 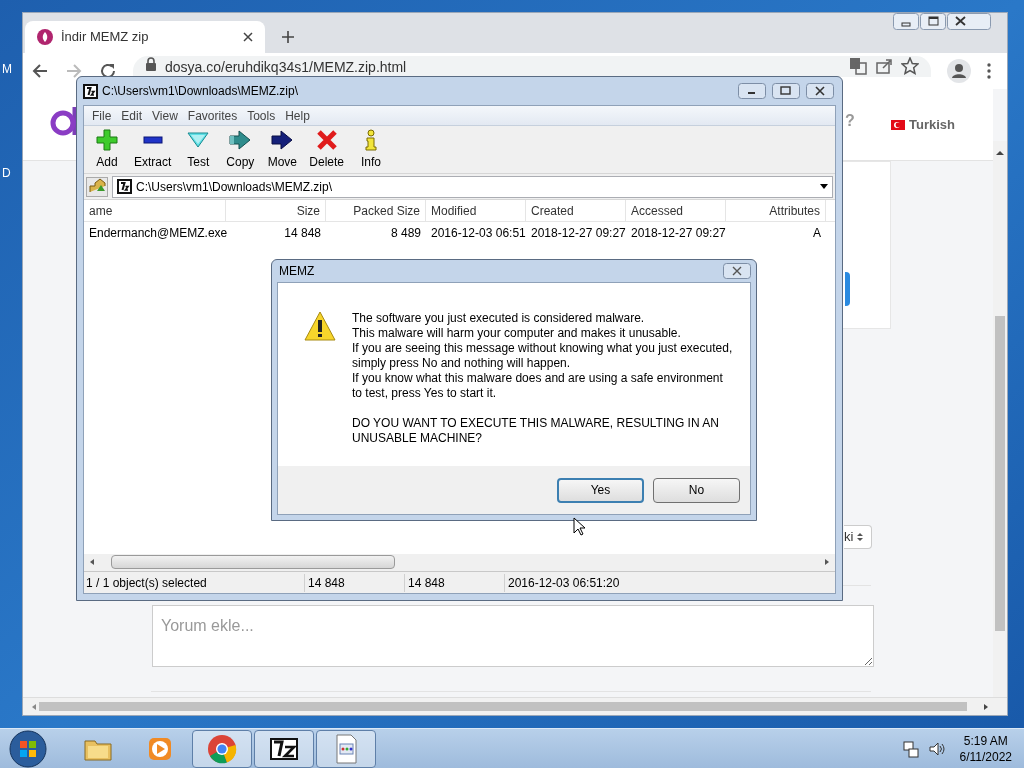 I want to click on minimize-icon, so click(x=752, y=91).